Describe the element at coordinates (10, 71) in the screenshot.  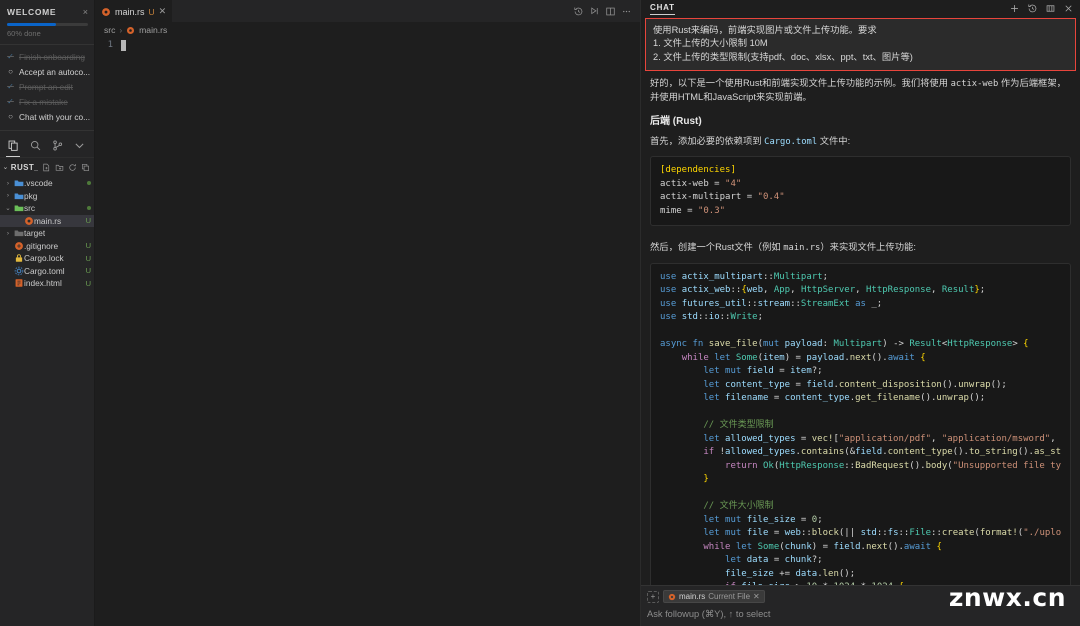
I see `circle-icon: ○` at that location.